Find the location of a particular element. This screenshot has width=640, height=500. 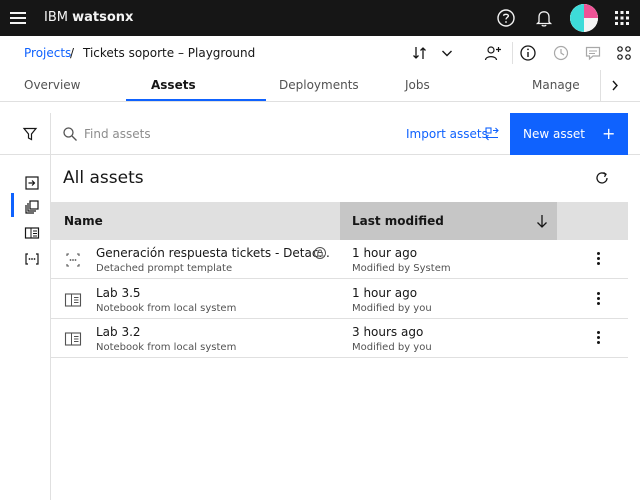

prompt-templates-icon is located at coordinates (32, 259).